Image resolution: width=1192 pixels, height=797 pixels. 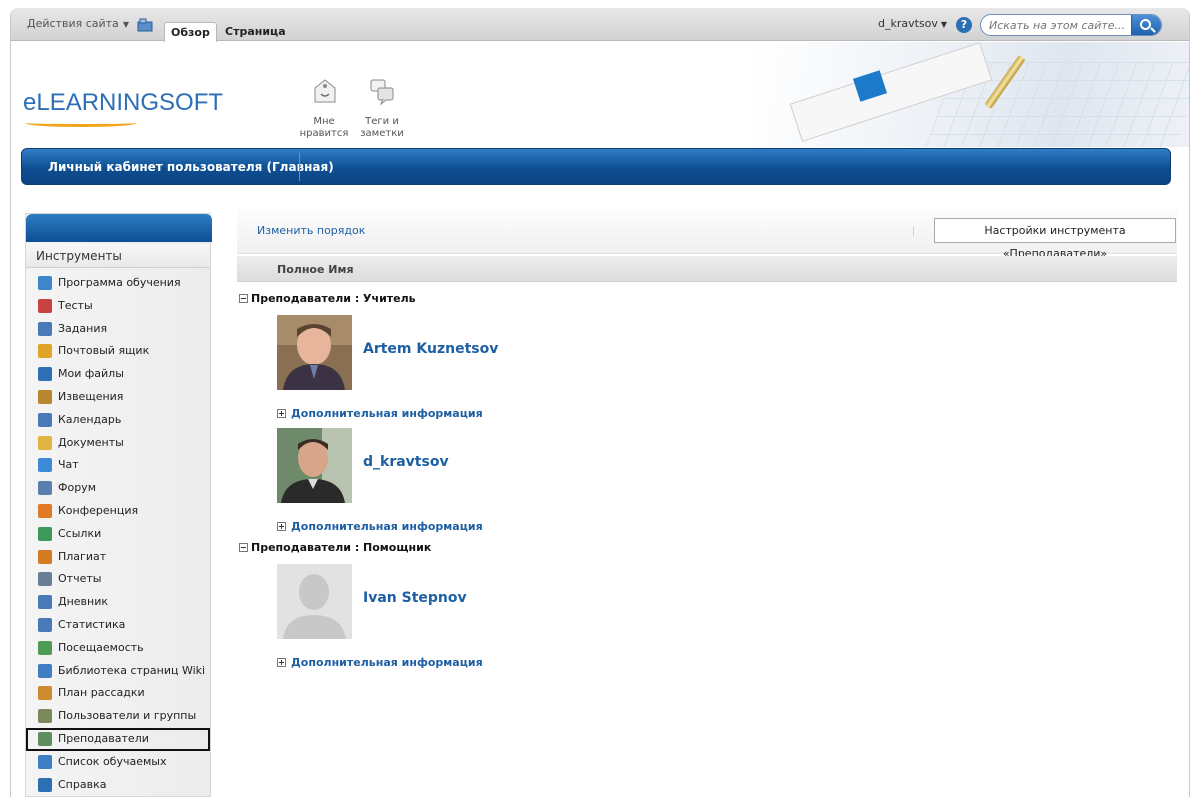 I want to click on sidebar-item: Преподаватели, so click(x=118, y=739).